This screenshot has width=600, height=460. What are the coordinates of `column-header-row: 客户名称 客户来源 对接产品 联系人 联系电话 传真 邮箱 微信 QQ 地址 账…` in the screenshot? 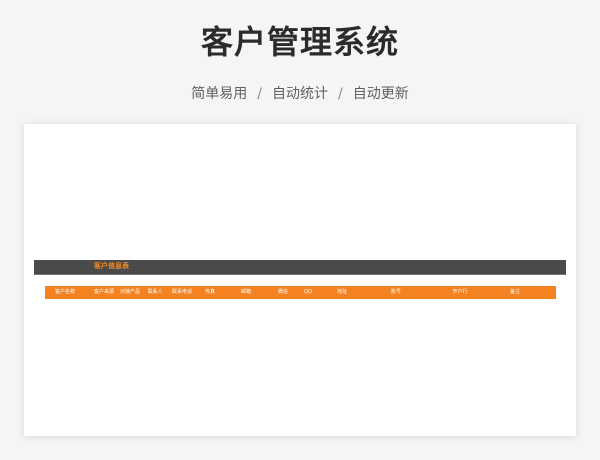 It's located at (300, 292).